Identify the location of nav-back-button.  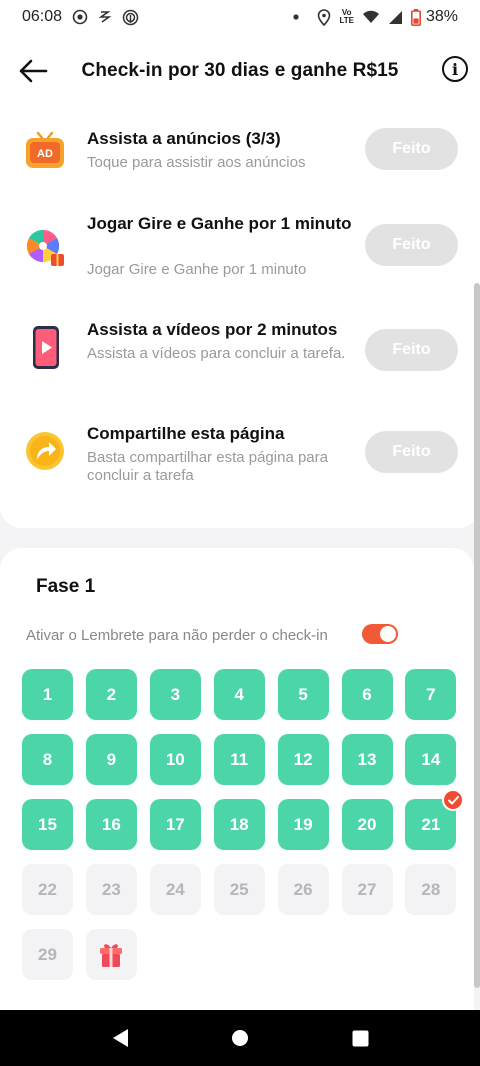
(120, 1038).